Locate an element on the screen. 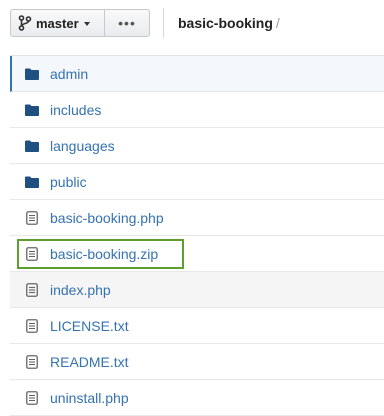  branch-button-group: master ••• is located at coordinates (80, 23).